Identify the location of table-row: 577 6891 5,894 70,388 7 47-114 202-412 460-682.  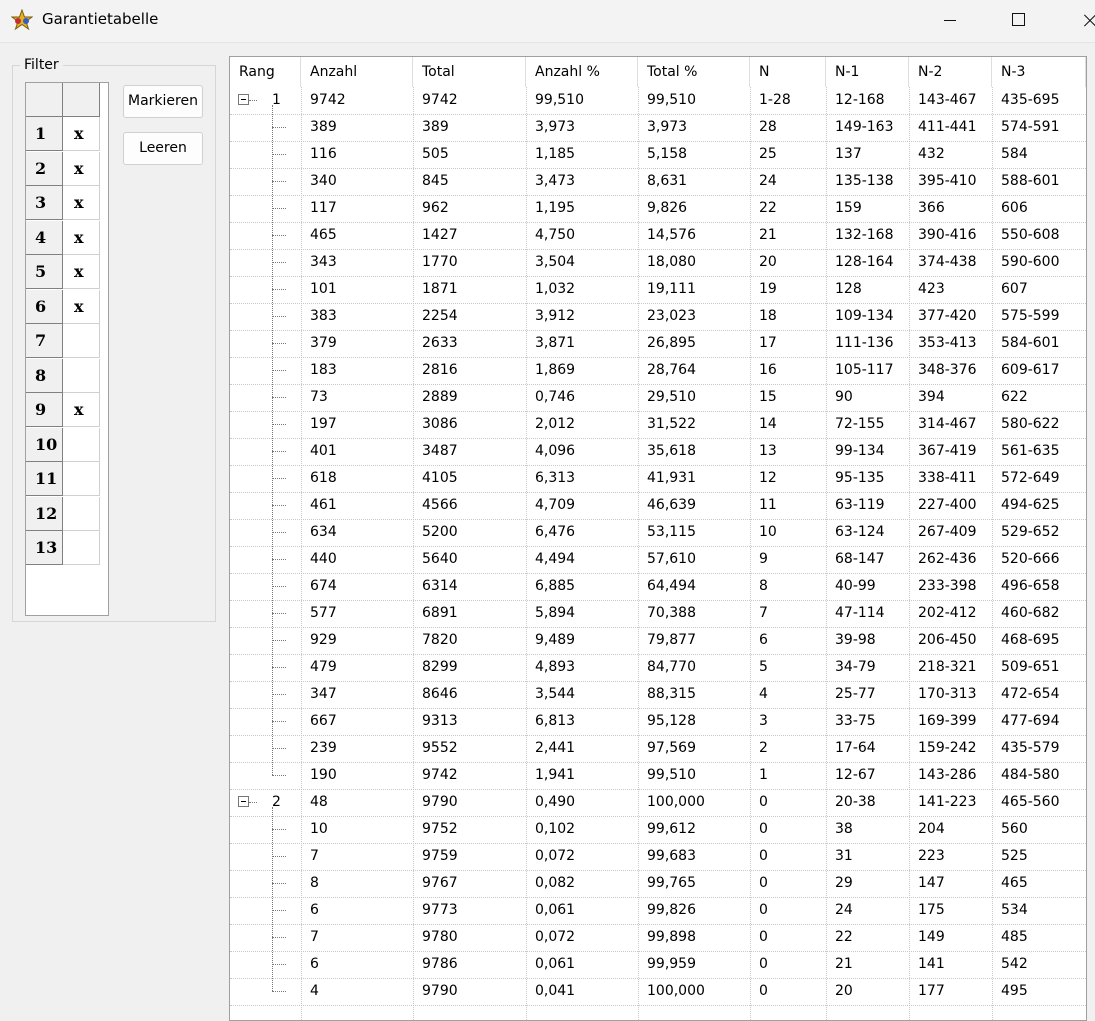
(658, 614).